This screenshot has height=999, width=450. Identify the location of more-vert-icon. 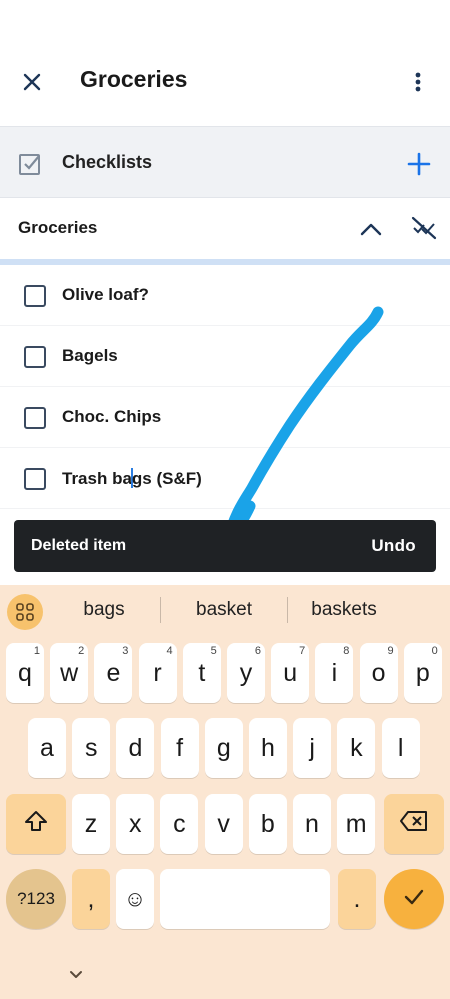
(418, 82).